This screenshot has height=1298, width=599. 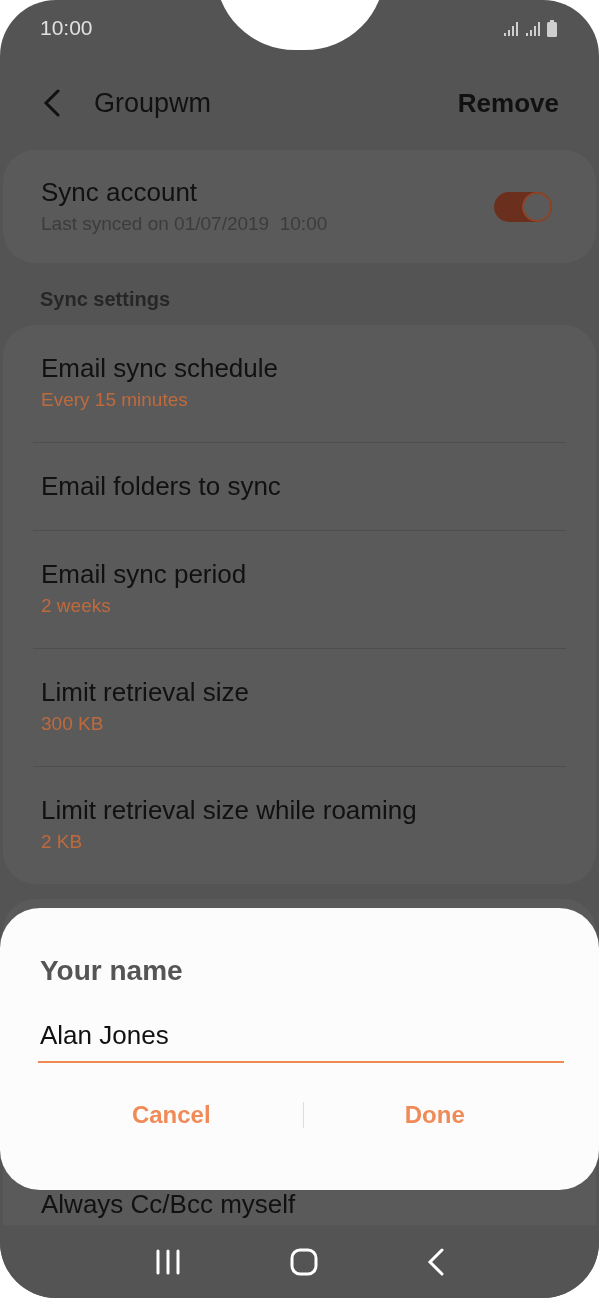 I want to click on settings-item: Email sync period 2 weeks, so click(x=299, y=589).